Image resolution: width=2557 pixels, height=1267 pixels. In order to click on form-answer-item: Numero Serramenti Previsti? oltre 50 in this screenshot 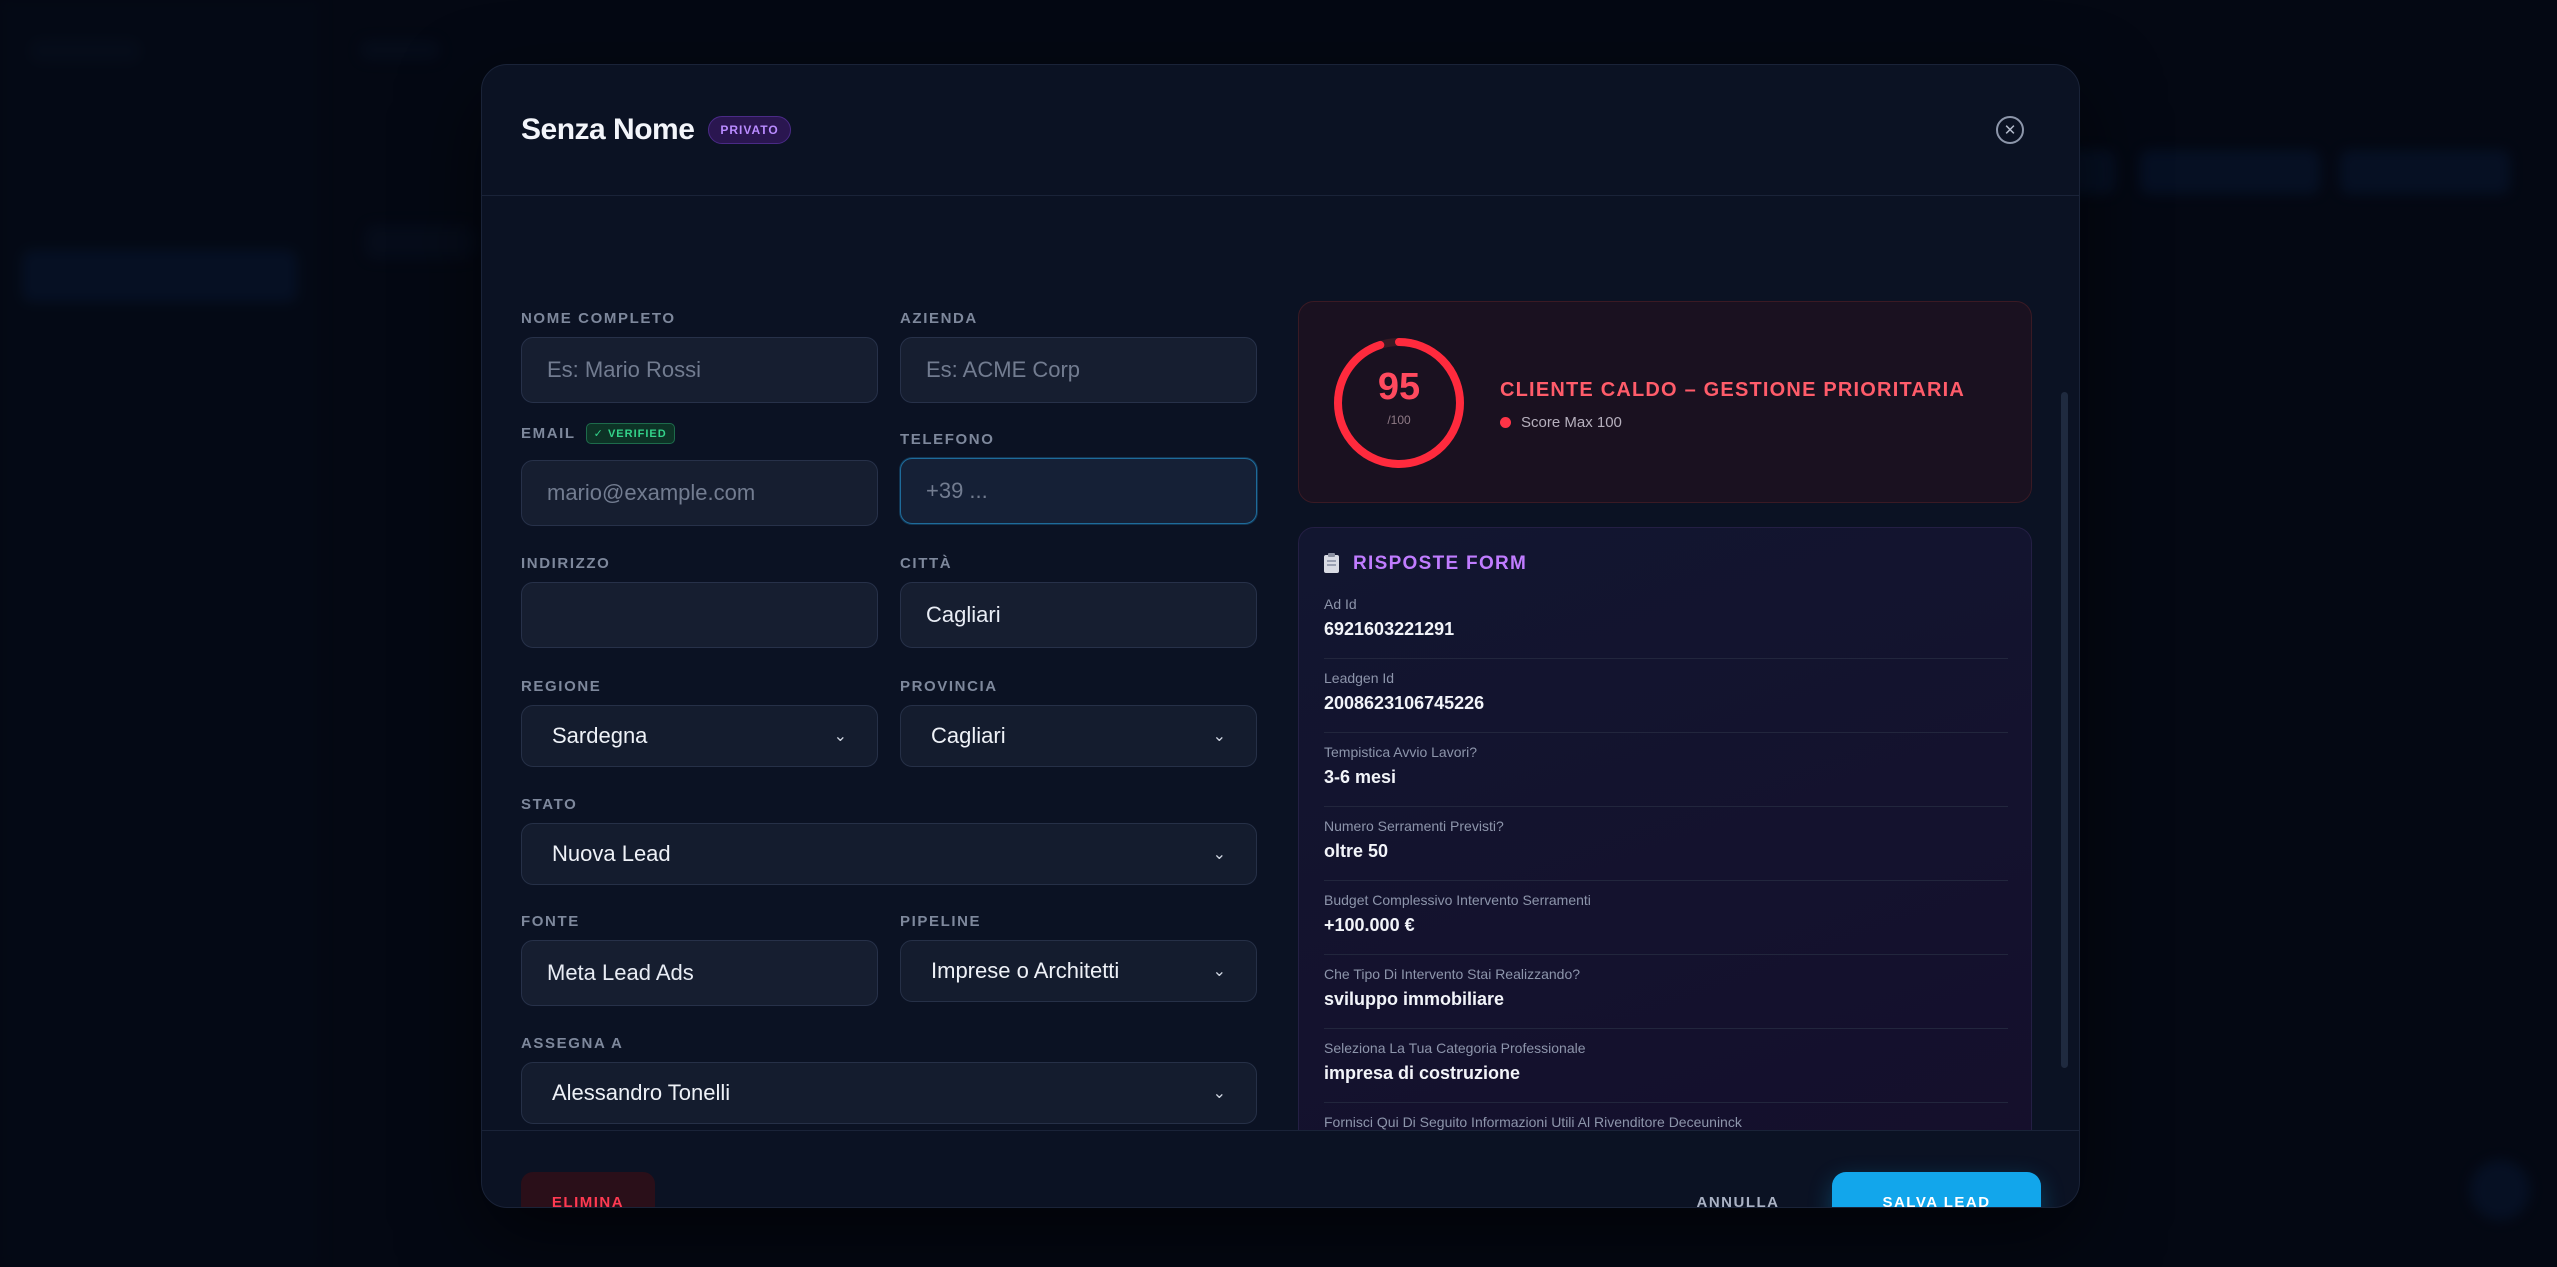, I will do `click(1666, 849)`.